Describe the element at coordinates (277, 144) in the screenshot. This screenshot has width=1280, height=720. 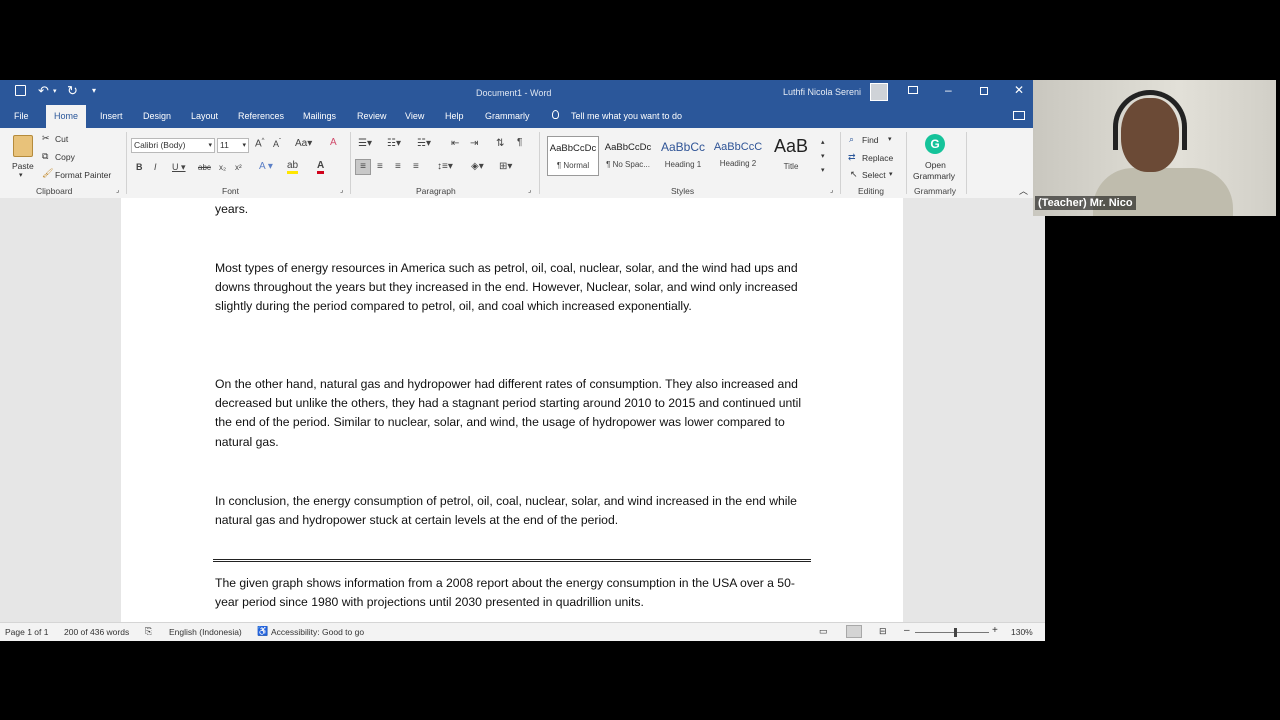
I see `shrink-font-icon: Aˇ` at that location.